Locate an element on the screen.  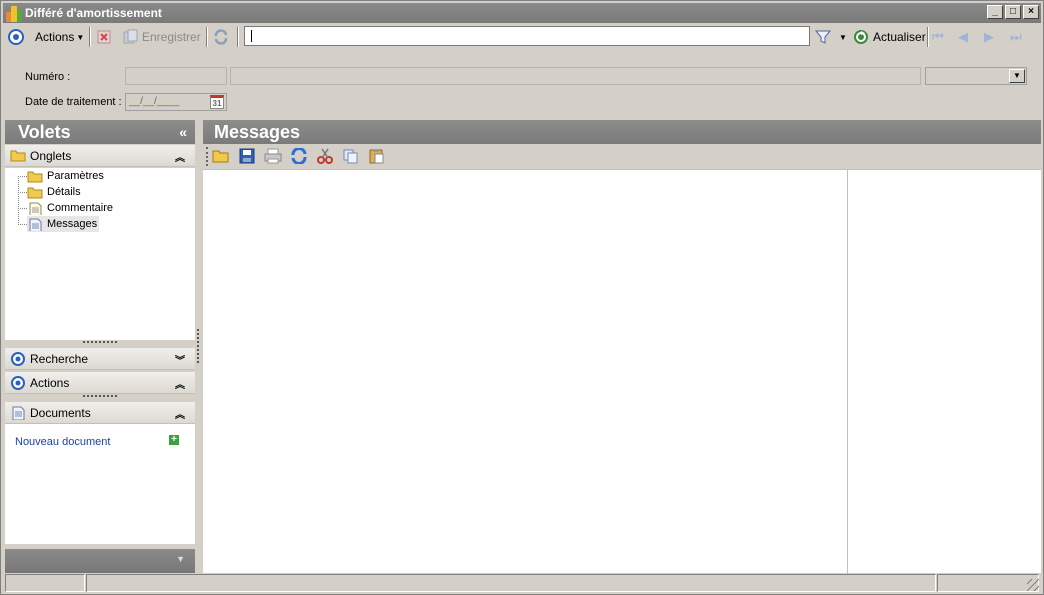
refresh-label: Actualiser is located at coordinates (899, 37).